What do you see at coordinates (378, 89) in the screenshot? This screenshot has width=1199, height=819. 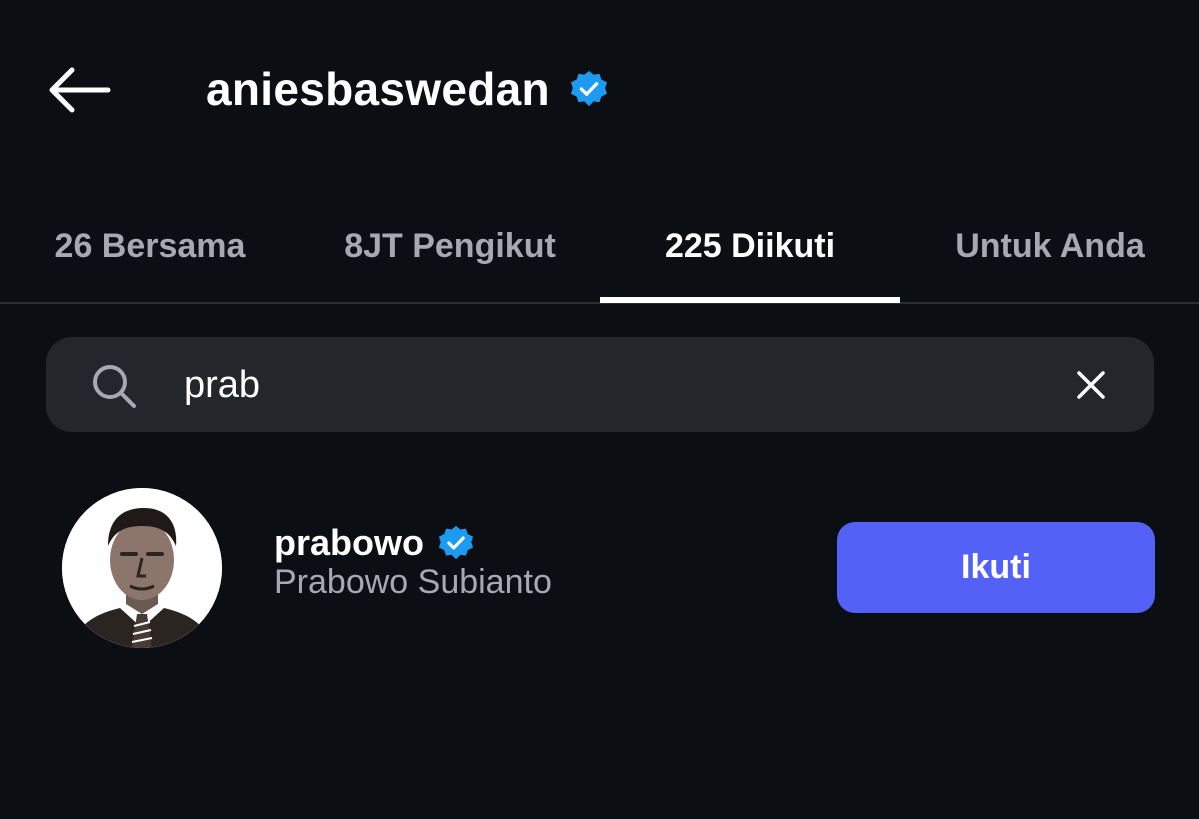 I see `profile-username: aniesbaswedan` at bounding box center [378, 89].